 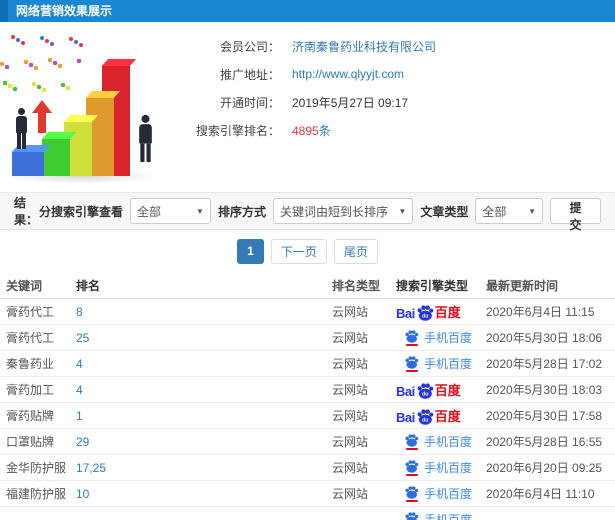 What do you see at coordinates (544, 468) in the screenshot?
I see `updated-cell: 2020年6月20日 09:25` at bounding box center [544, 468].